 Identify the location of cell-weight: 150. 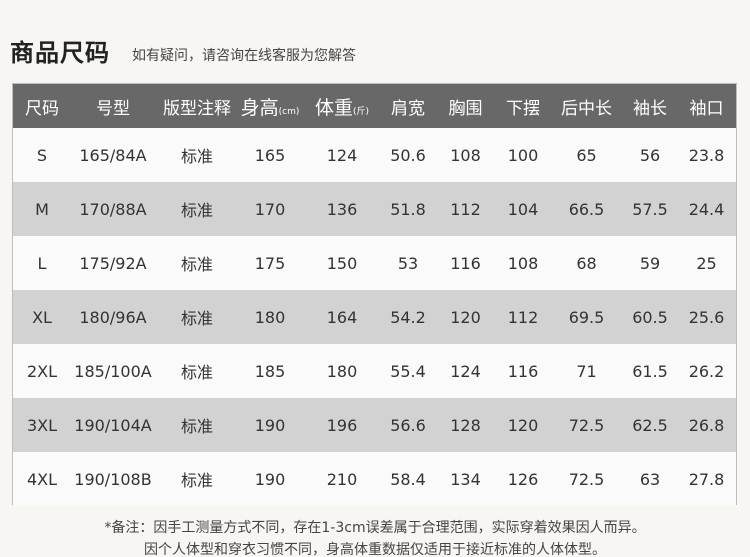
(342, 263).